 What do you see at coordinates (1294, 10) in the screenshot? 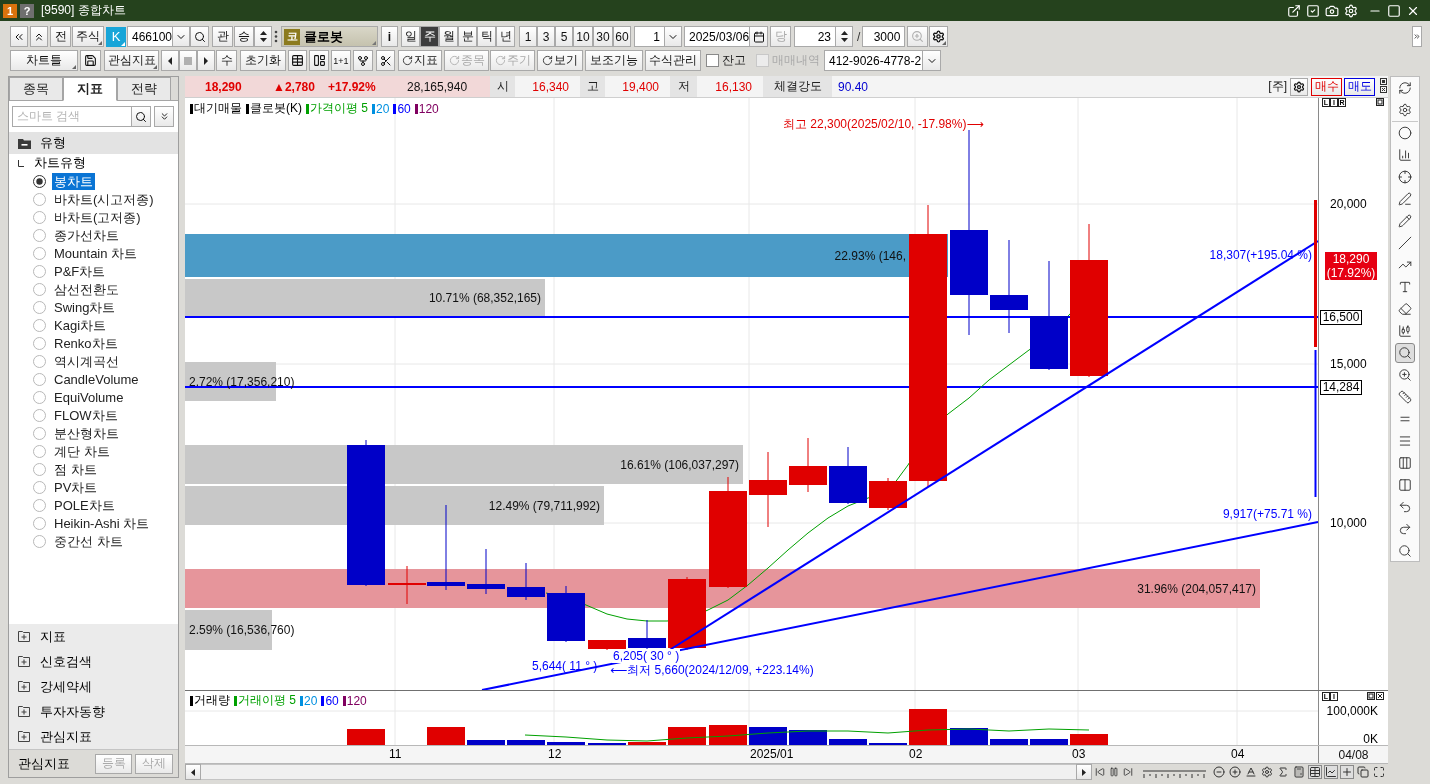
I see `popout-icon` at bounding box center [1294, 10].